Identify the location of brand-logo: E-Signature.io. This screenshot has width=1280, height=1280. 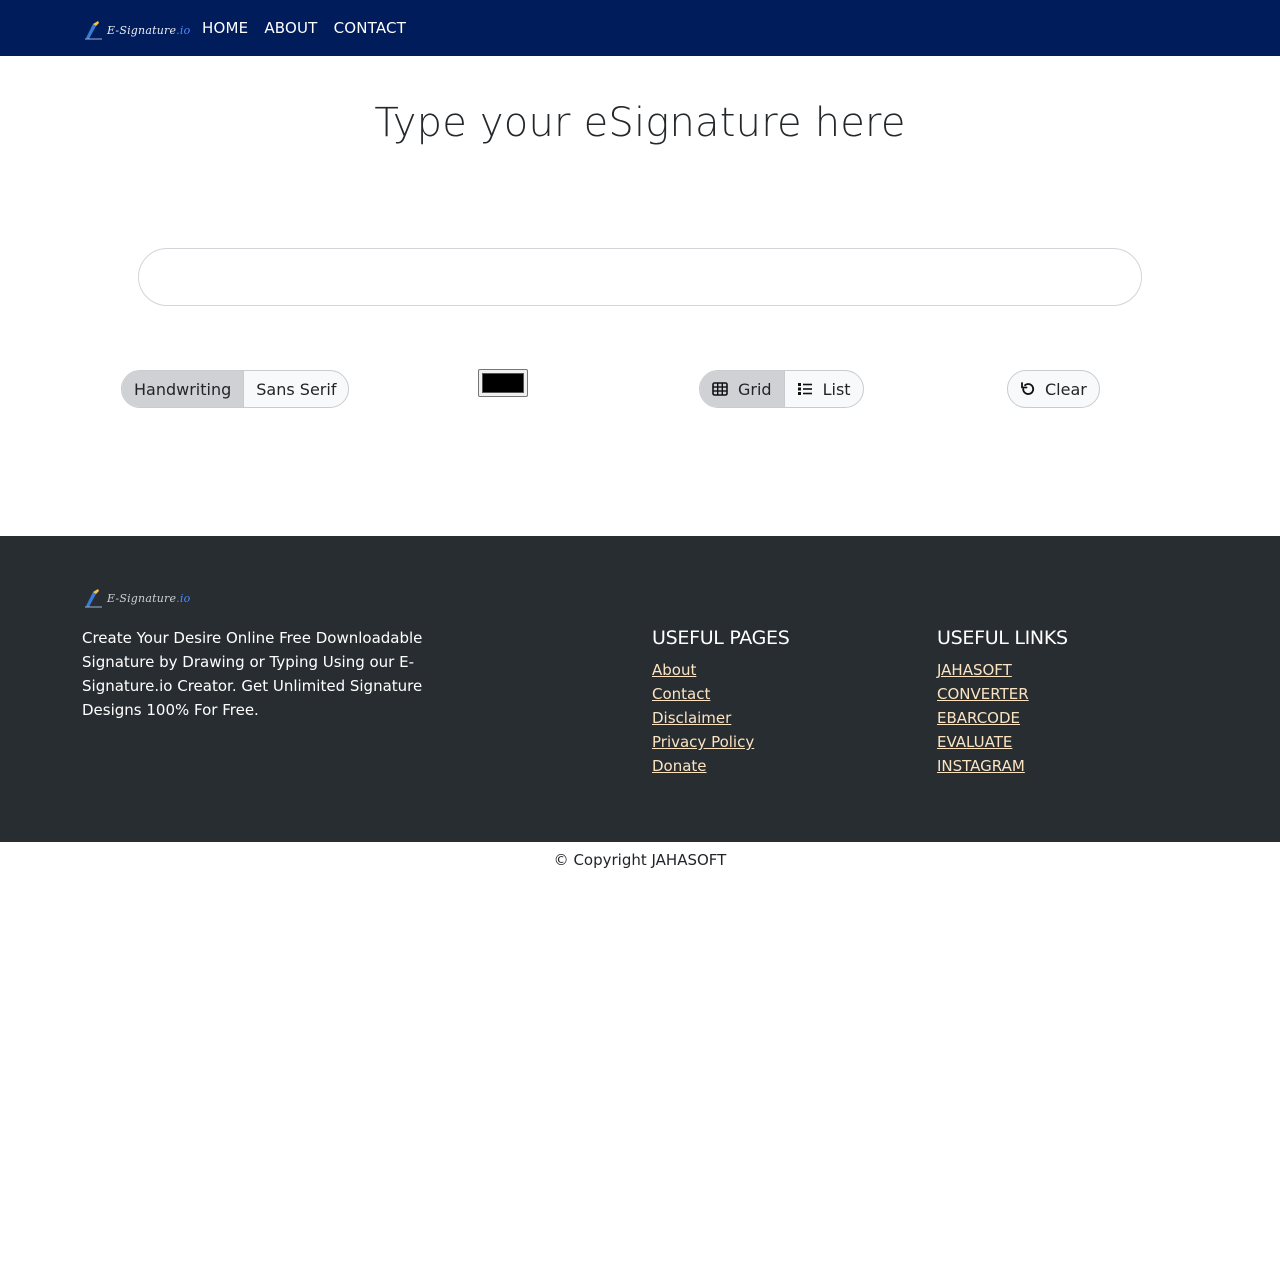
(137, 30).